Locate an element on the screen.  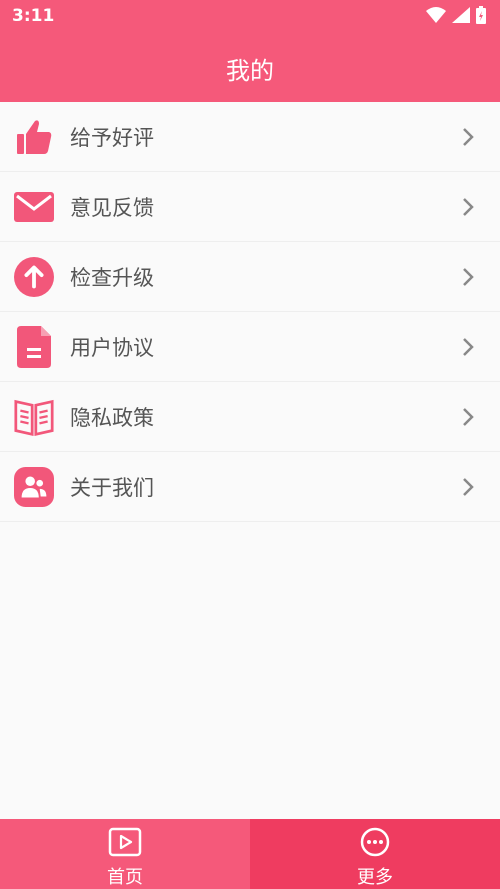
more-dots-icon is located at coordinates (375, 842).